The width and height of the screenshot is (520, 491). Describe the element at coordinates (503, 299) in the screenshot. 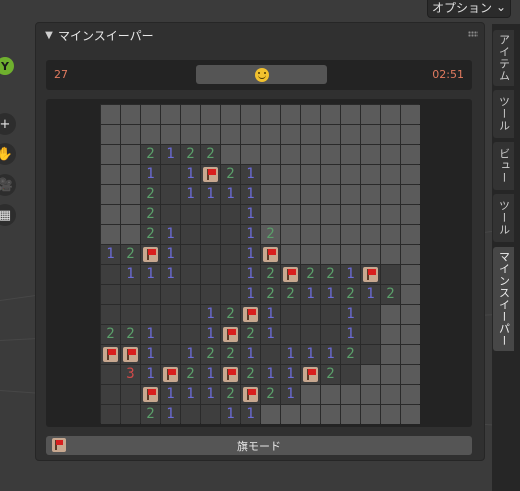

I see `tab-minesweeper: マインスイーパー` at that location.